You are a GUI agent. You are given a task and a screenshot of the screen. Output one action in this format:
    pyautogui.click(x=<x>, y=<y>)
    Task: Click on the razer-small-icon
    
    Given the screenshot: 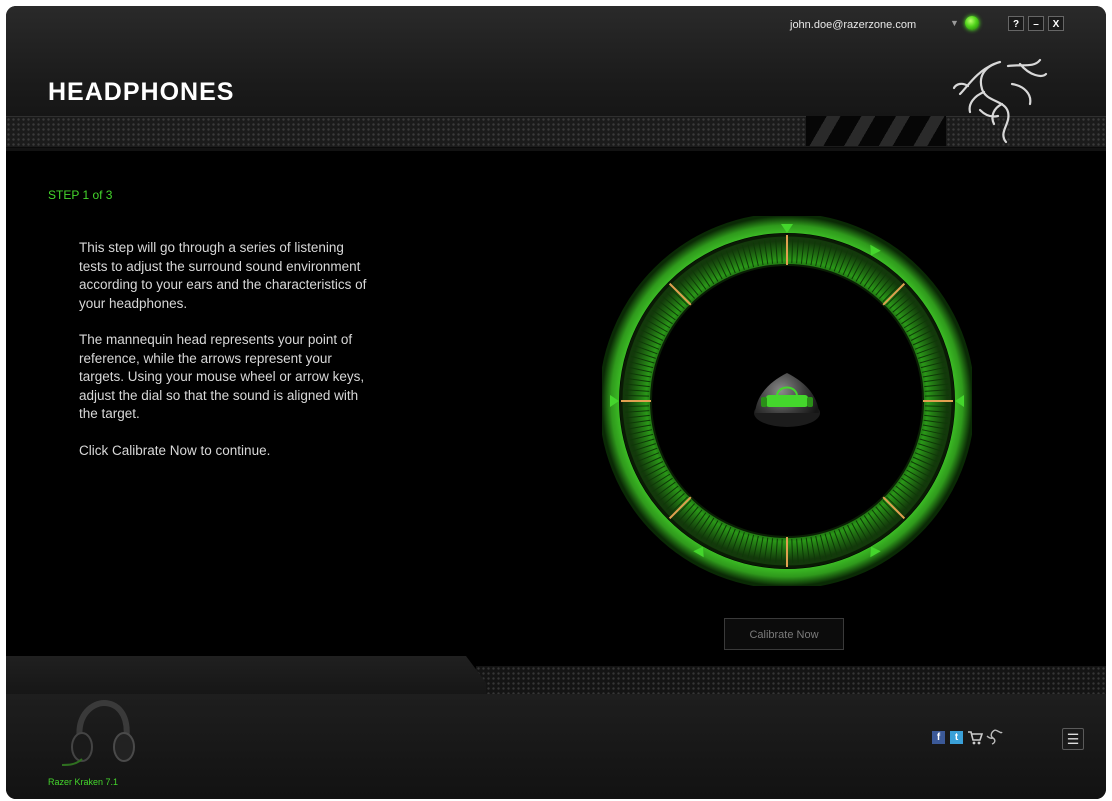 What is the action you would take?
    pyautogui.click(x=995, y=737)
    